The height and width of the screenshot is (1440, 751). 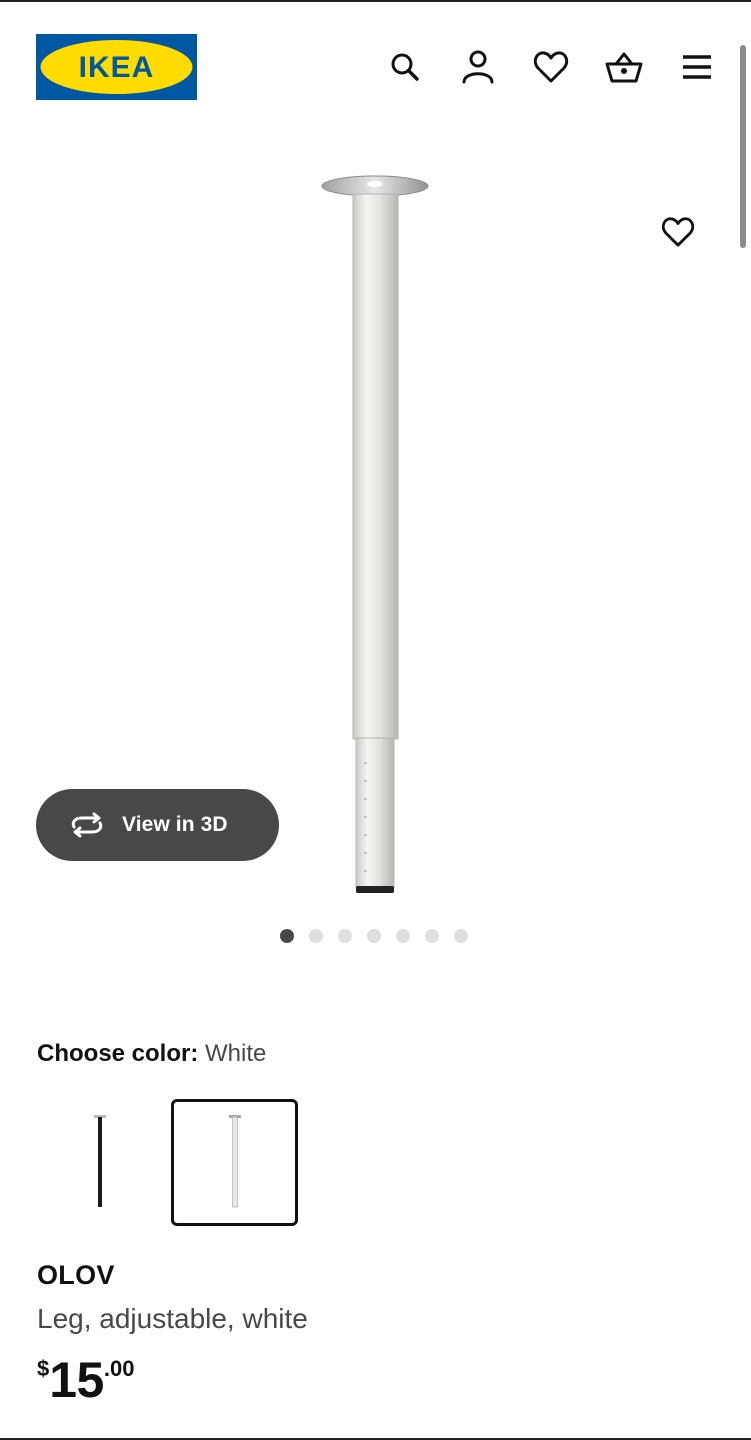 I want to click on product-image, so click(x=375, y=534).